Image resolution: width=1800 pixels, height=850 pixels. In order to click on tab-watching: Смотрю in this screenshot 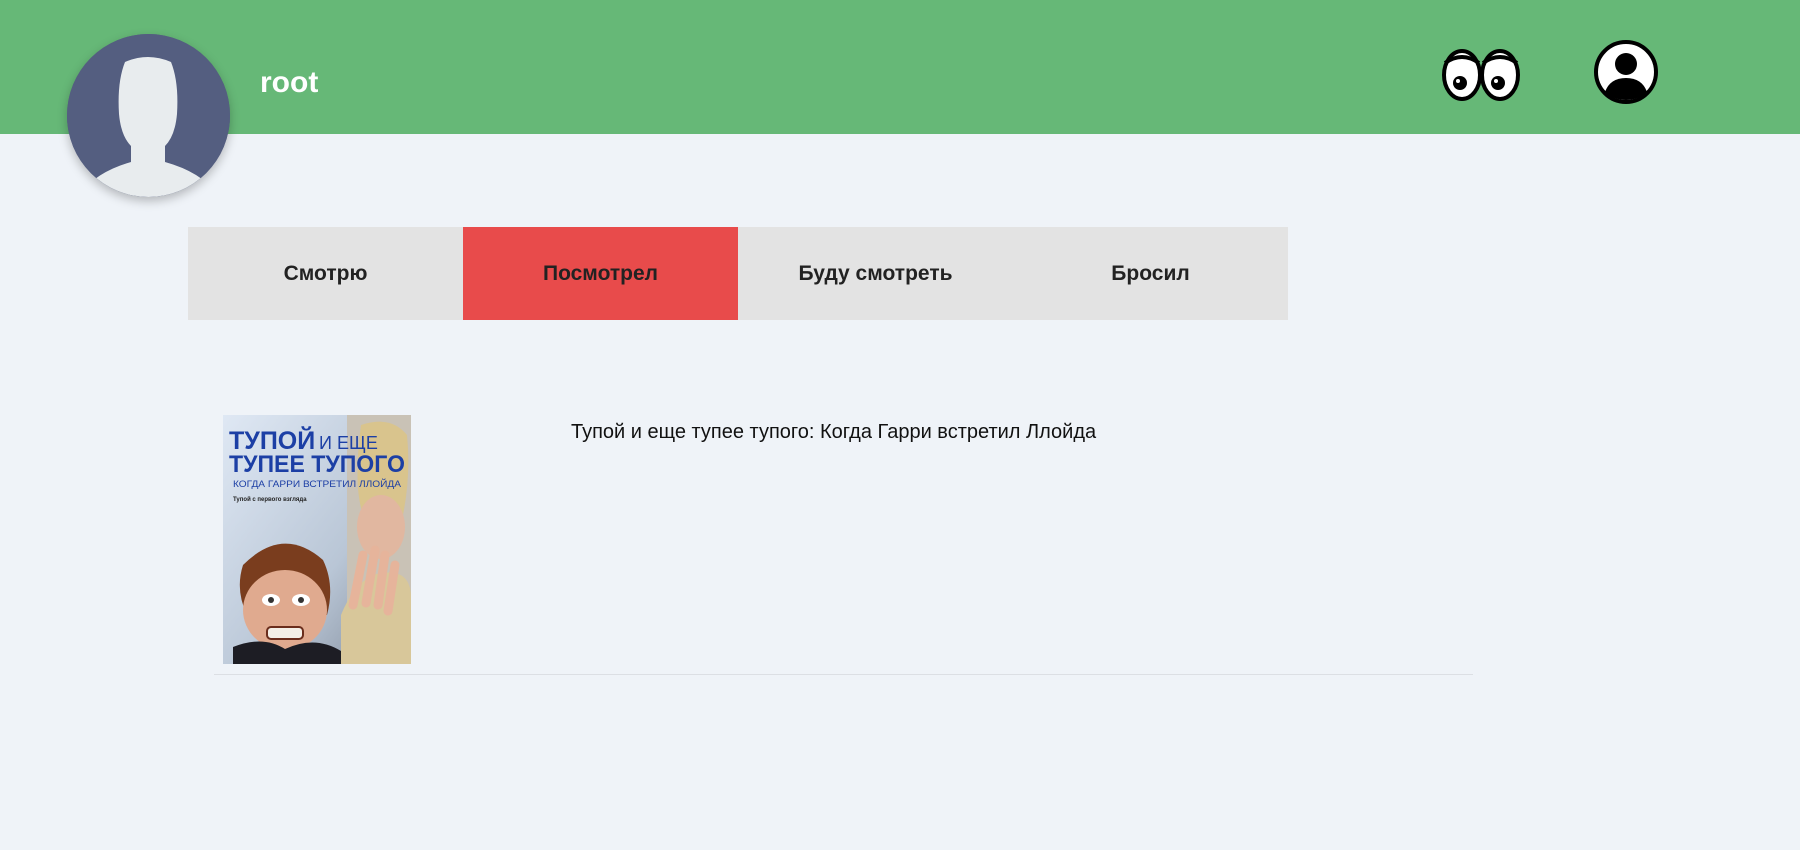, I will do `click(325, 273)`.